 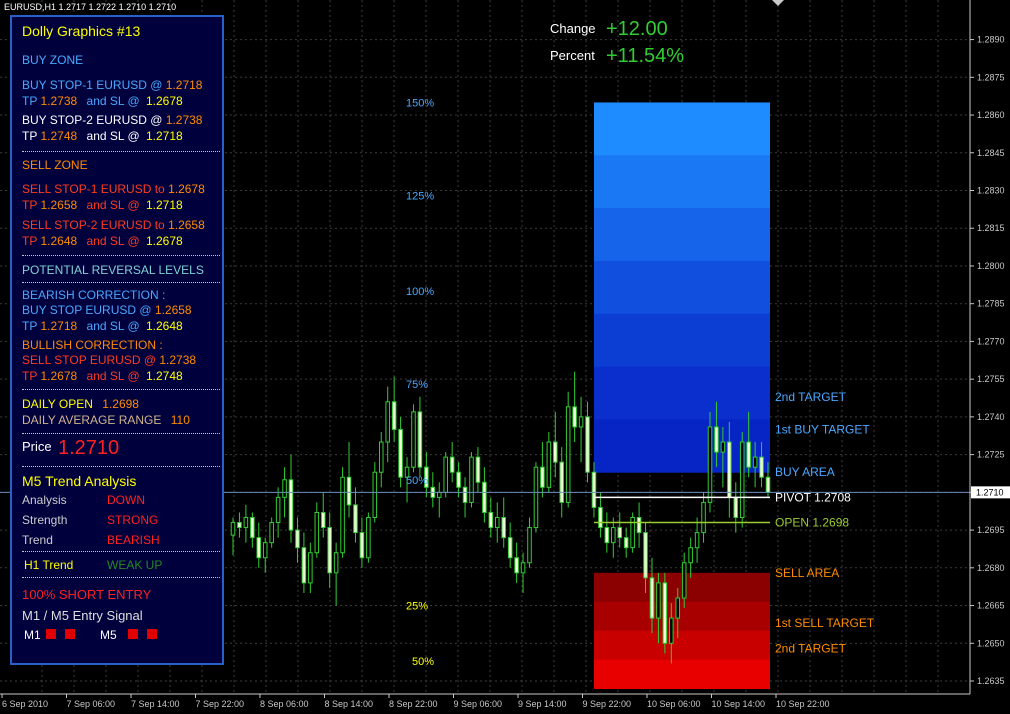 I want to click on x-tick-label: 8 Sep 22:00, so click(x=413, y=704).